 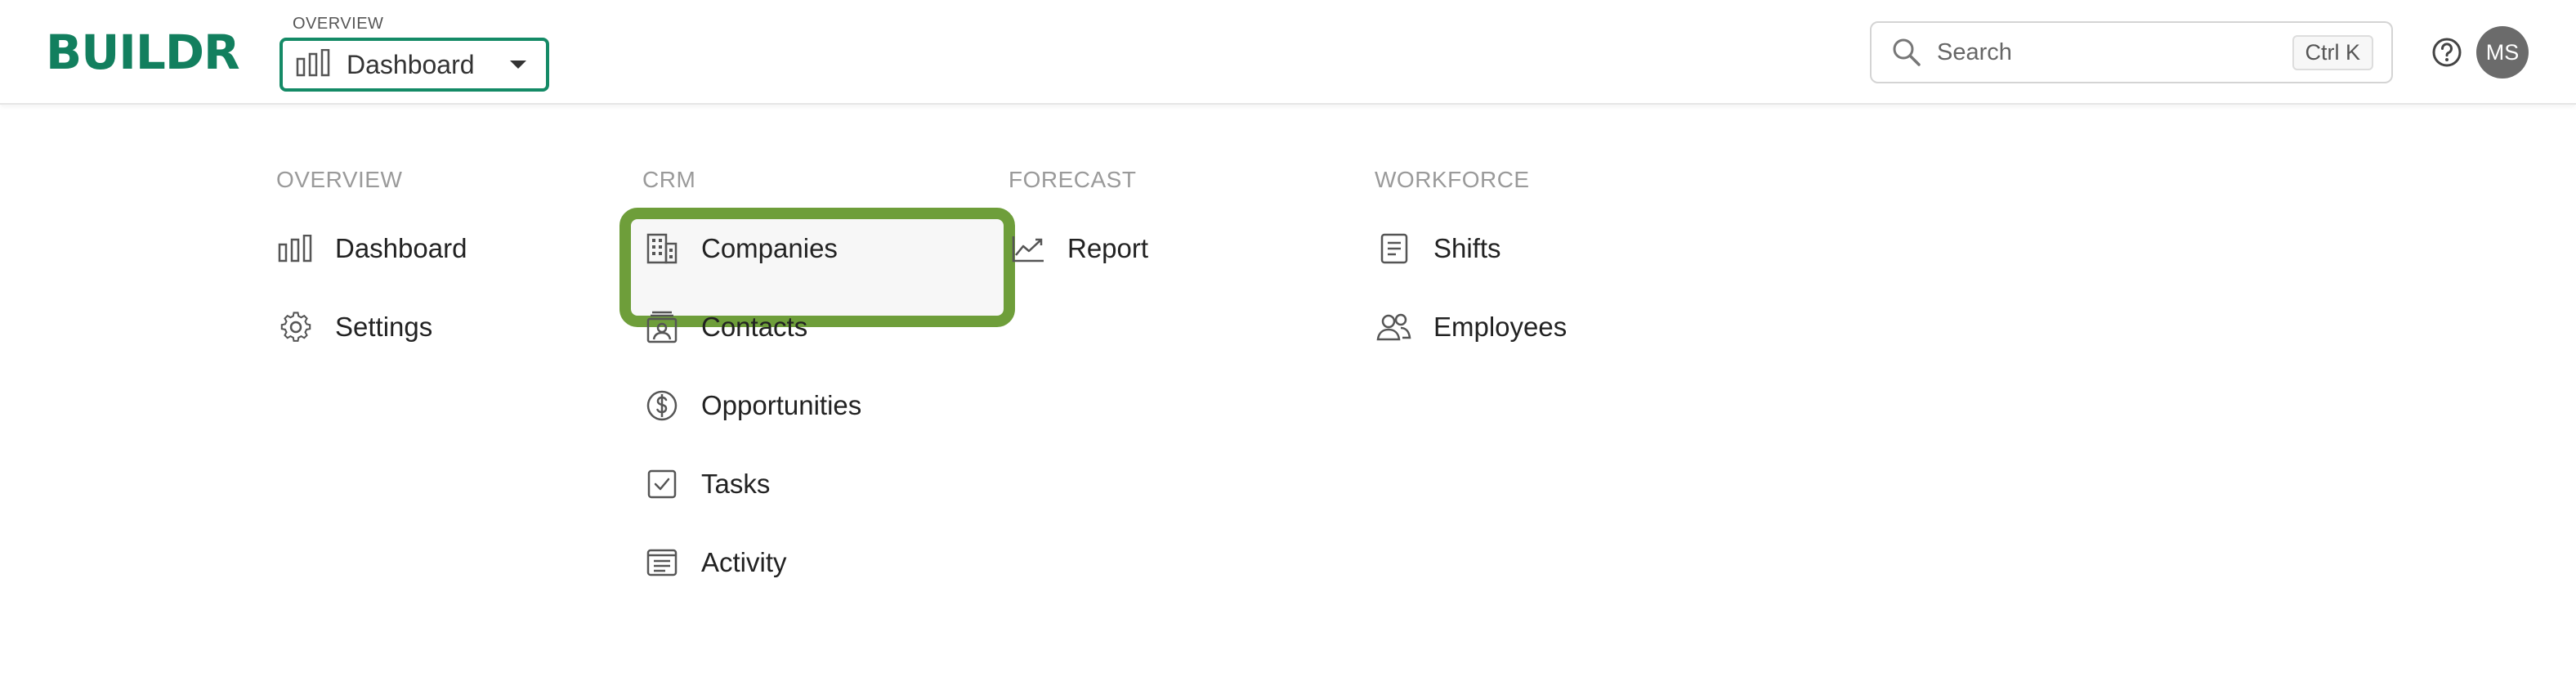 I want to click on menu-group-forecast: FORECAST Report, so click(x=1180, y=224).